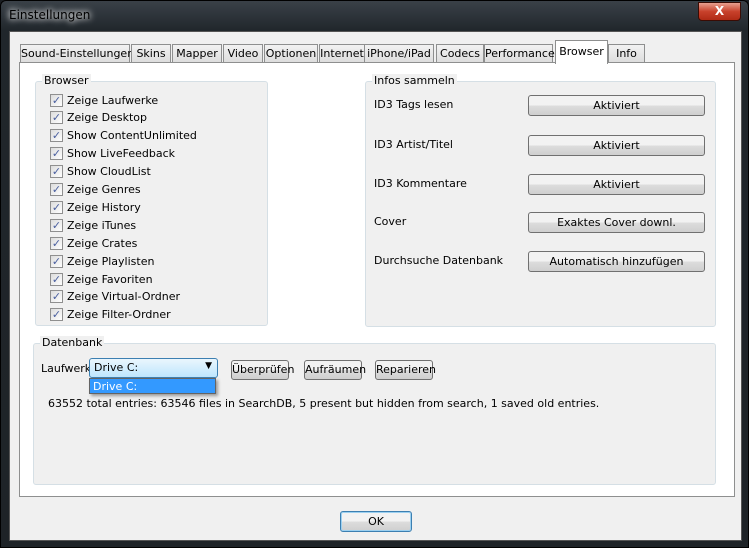 The image size is (749, 548). What do you see at coordinates (399, 53) in the screenshot?
I see `tab-iphone-ipad: iPhone/iPad` at bounding box center [399, 53].